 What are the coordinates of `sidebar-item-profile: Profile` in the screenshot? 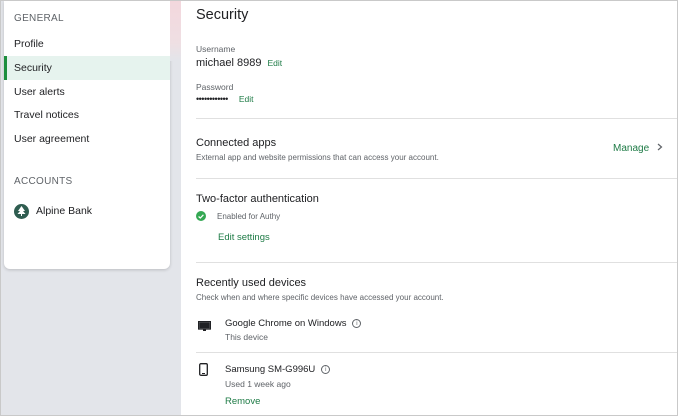 It's located at (87, 44).